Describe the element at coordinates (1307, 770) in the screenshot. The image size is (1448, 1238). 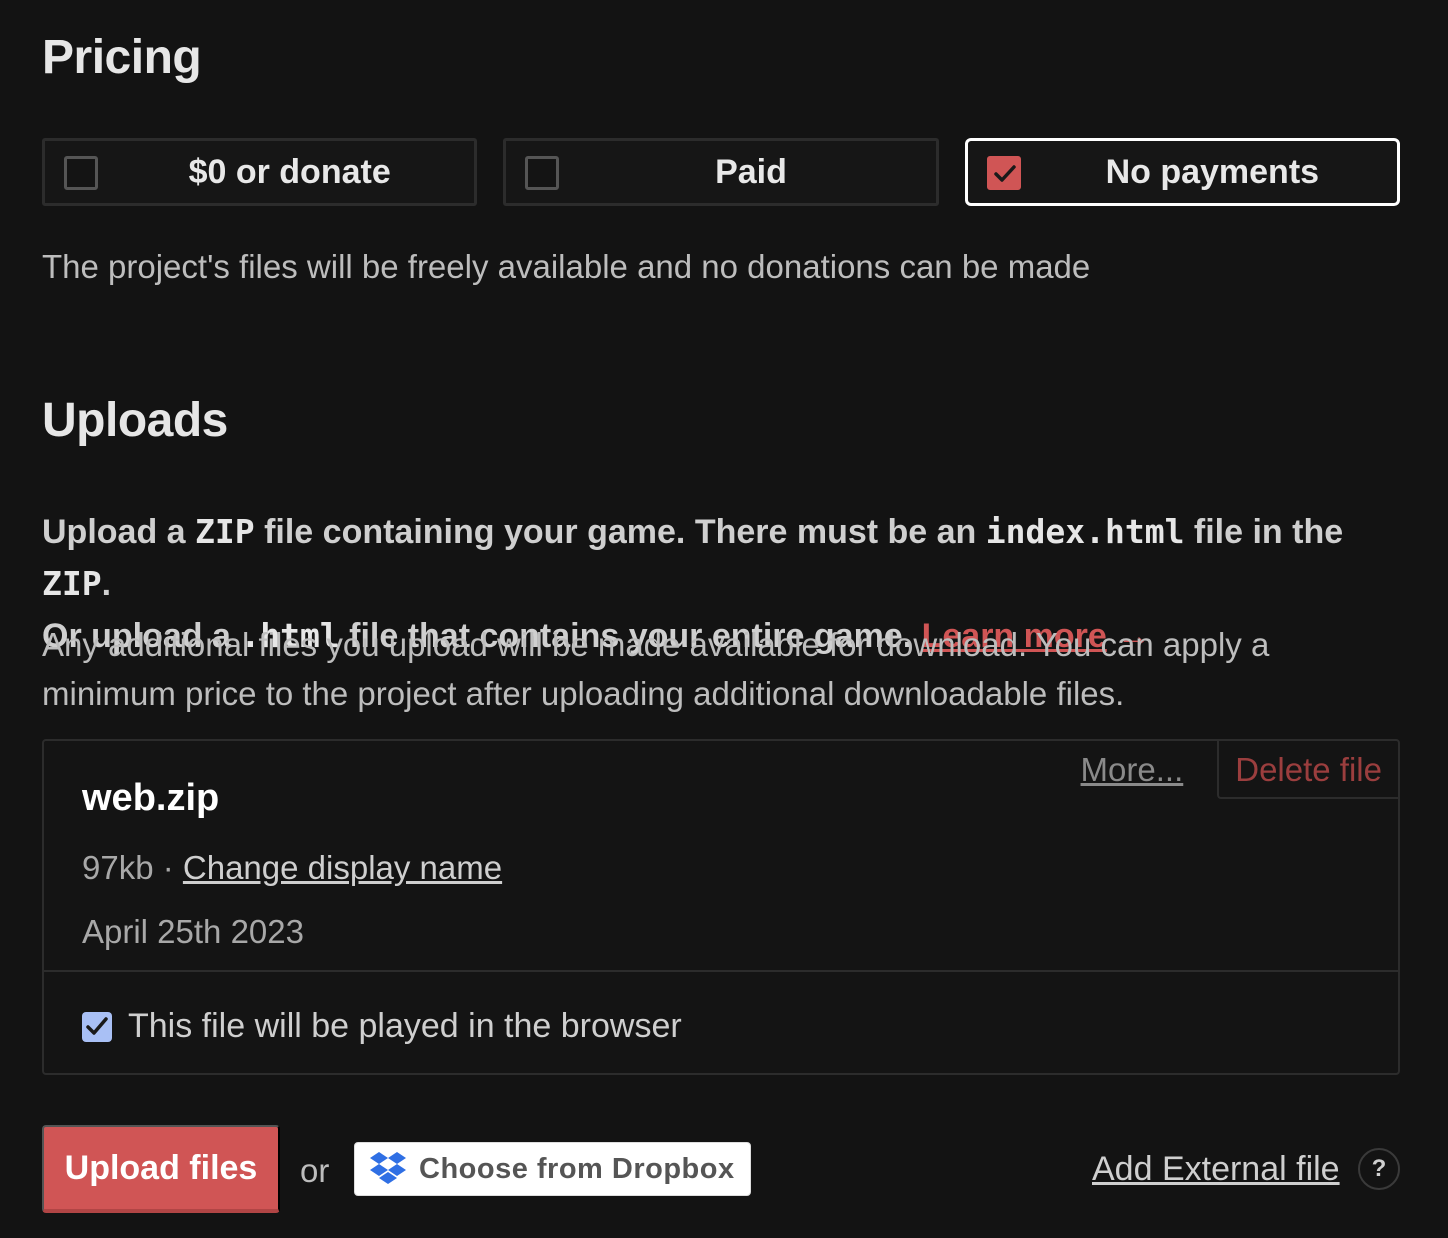
I see `delete-file-button: Delete file` at that location.